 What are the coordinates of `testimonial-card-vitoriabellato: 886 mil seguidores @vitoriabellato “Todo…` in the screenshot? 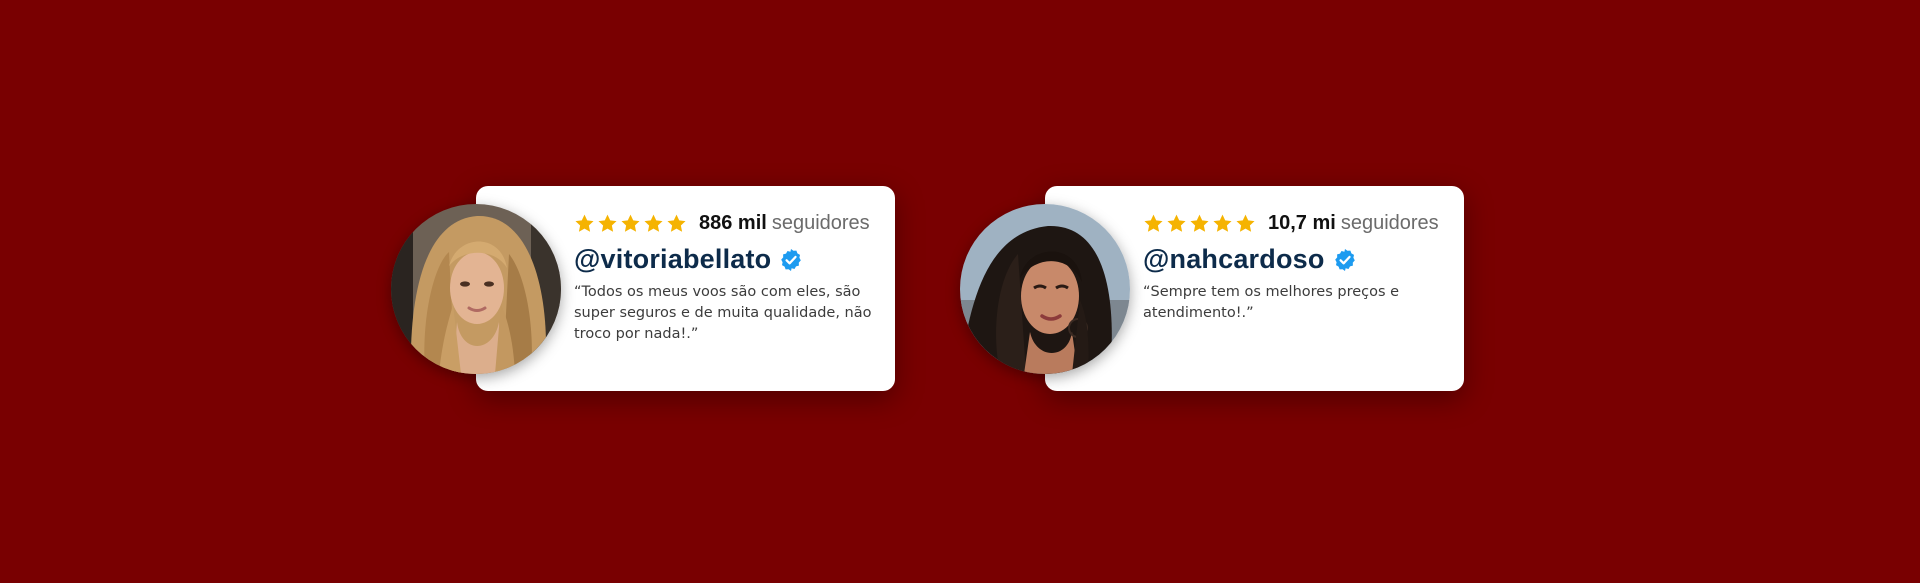 It's located at (643, 289).